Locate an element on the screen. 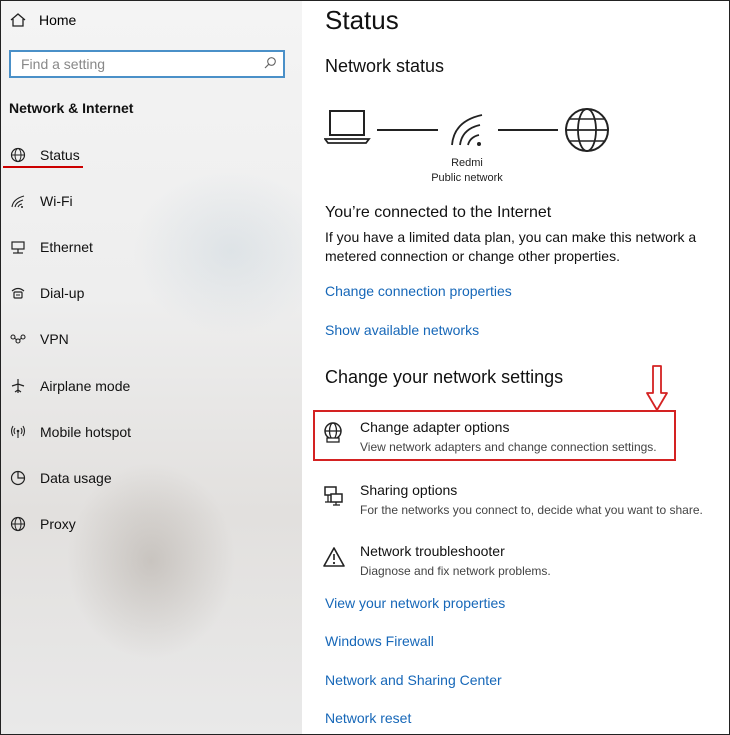 This screenshot has width=730, height=735. sidebar-item-wifi: Wi-Fi is located at coordinates (41, 201).